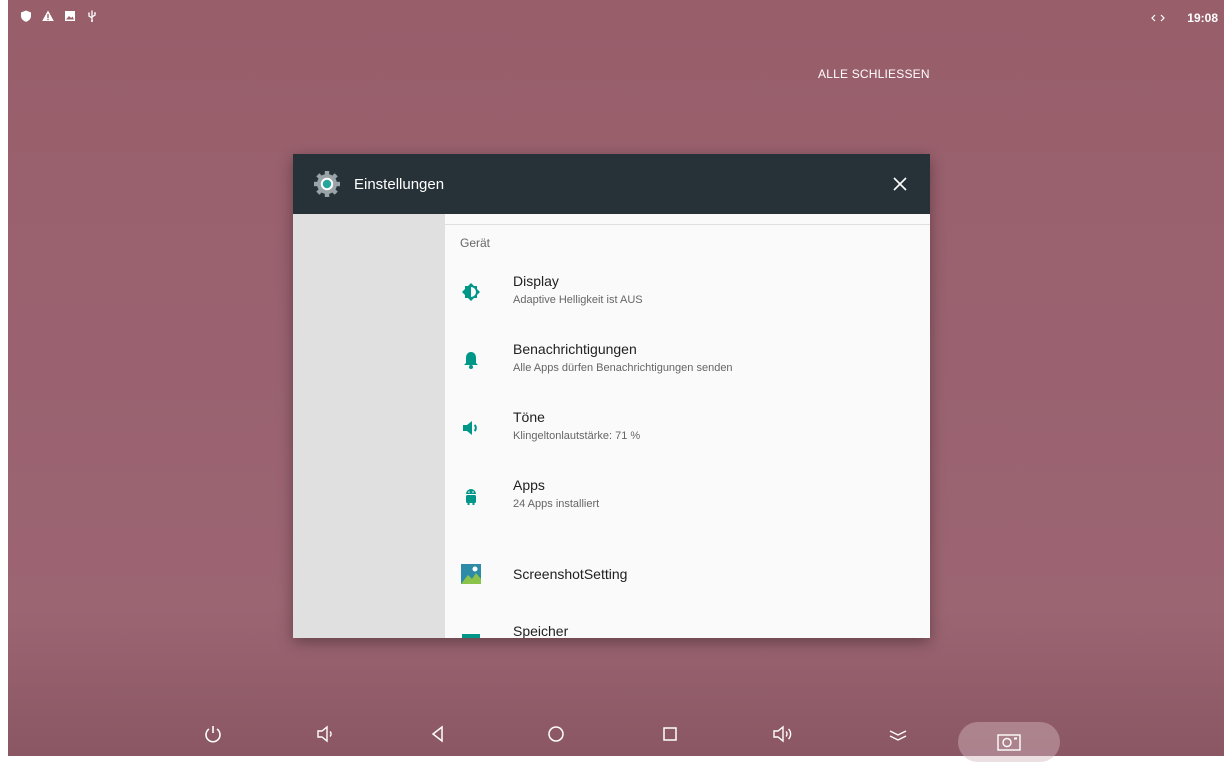  Describe the element at coordinates (687, 292) in the screenshot. I see `settings-item-display: Display Adaptive Helligkeit ist AUS` at that location.